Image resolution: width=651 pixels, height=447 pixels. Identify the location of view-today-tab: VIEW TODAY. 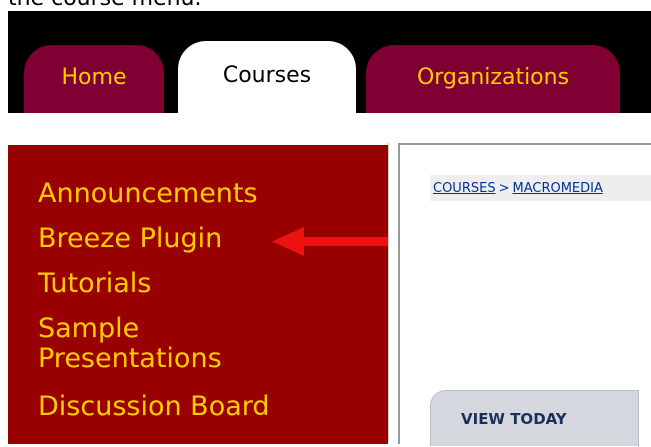
(538, 418).